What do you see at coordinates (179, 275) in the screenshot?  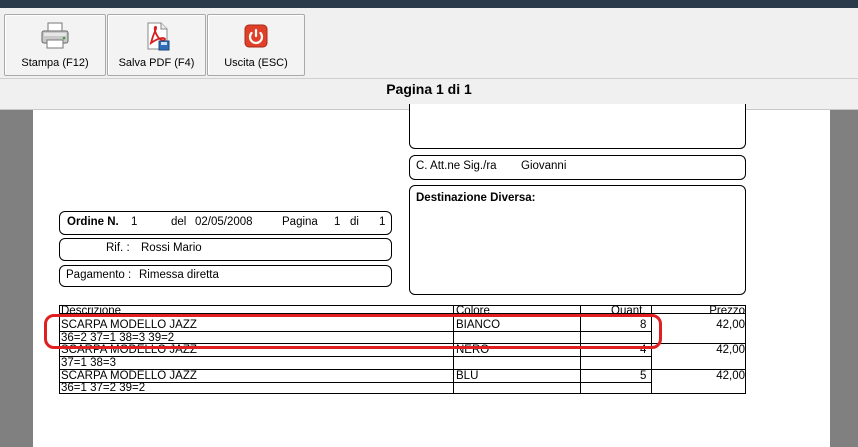 I see `payment-value: Rimessa diretta` at bounding box center [179, 275].